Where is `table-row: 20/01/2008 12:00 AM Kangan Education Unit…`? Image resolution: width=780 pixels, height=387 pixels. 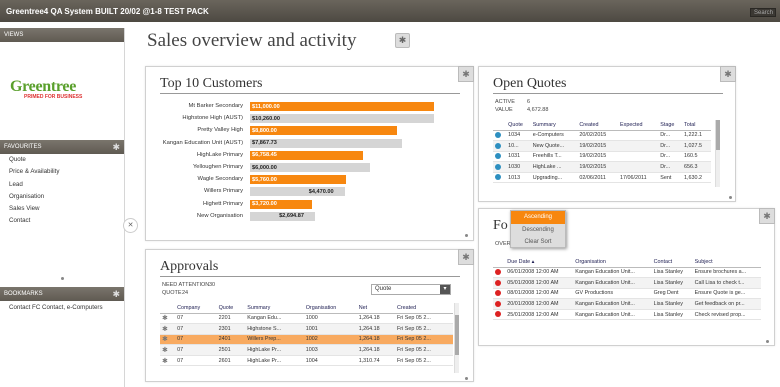 table-row: 20/01/2008 12:00 AM Kangan Education Unit… is located at coordinates (627, 304).